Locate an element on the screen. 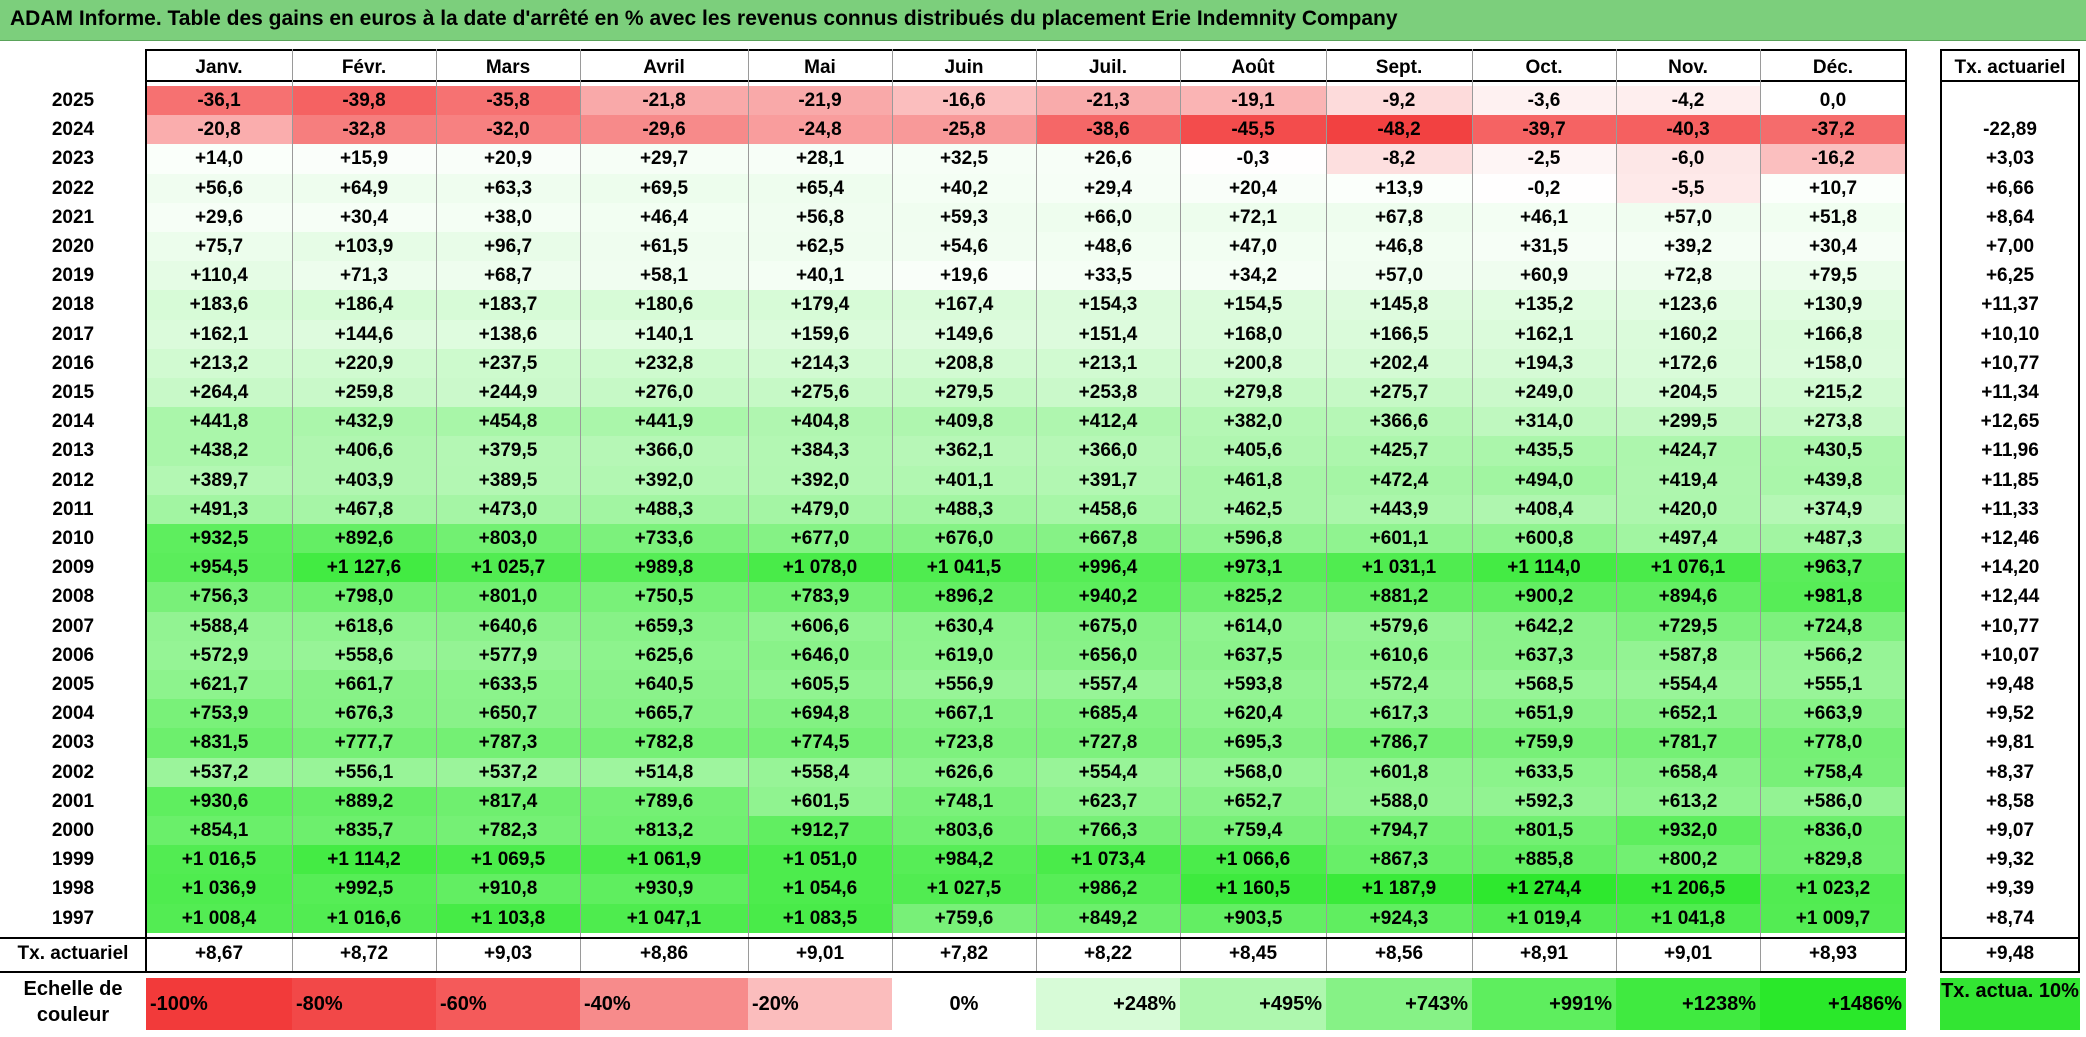  table-cell: +46,1 is located at coordinates (1544, 217).